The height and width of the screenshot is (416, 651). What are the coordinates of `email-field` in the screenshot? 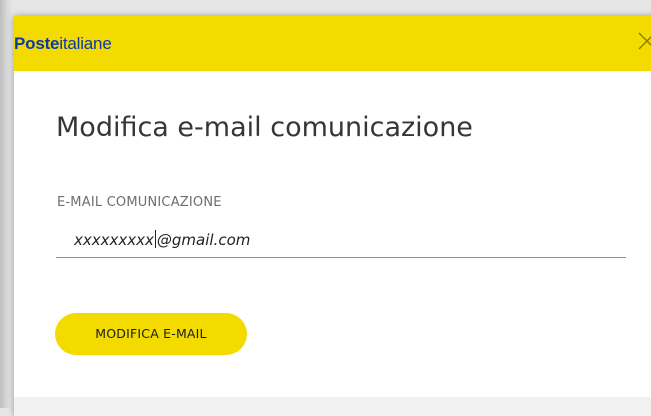 It's located at (341, 241).